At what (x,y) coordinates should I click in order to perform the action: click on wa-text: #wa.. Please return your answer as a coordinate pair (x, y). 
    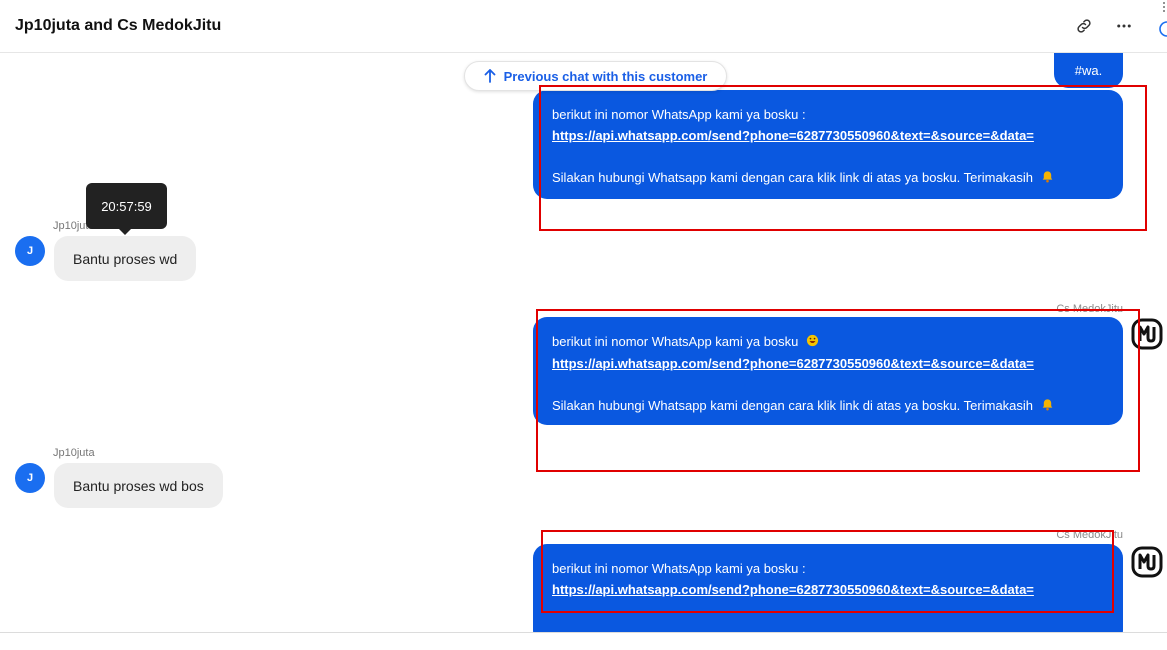
    Looking at the image, I should click on (1088, 70).